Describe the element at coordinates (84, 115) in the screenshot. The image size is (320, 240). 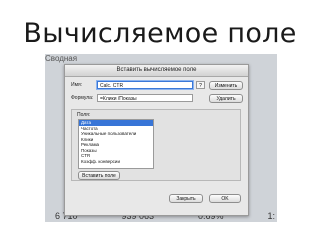
I see `fields-label: Поля:` at that location.